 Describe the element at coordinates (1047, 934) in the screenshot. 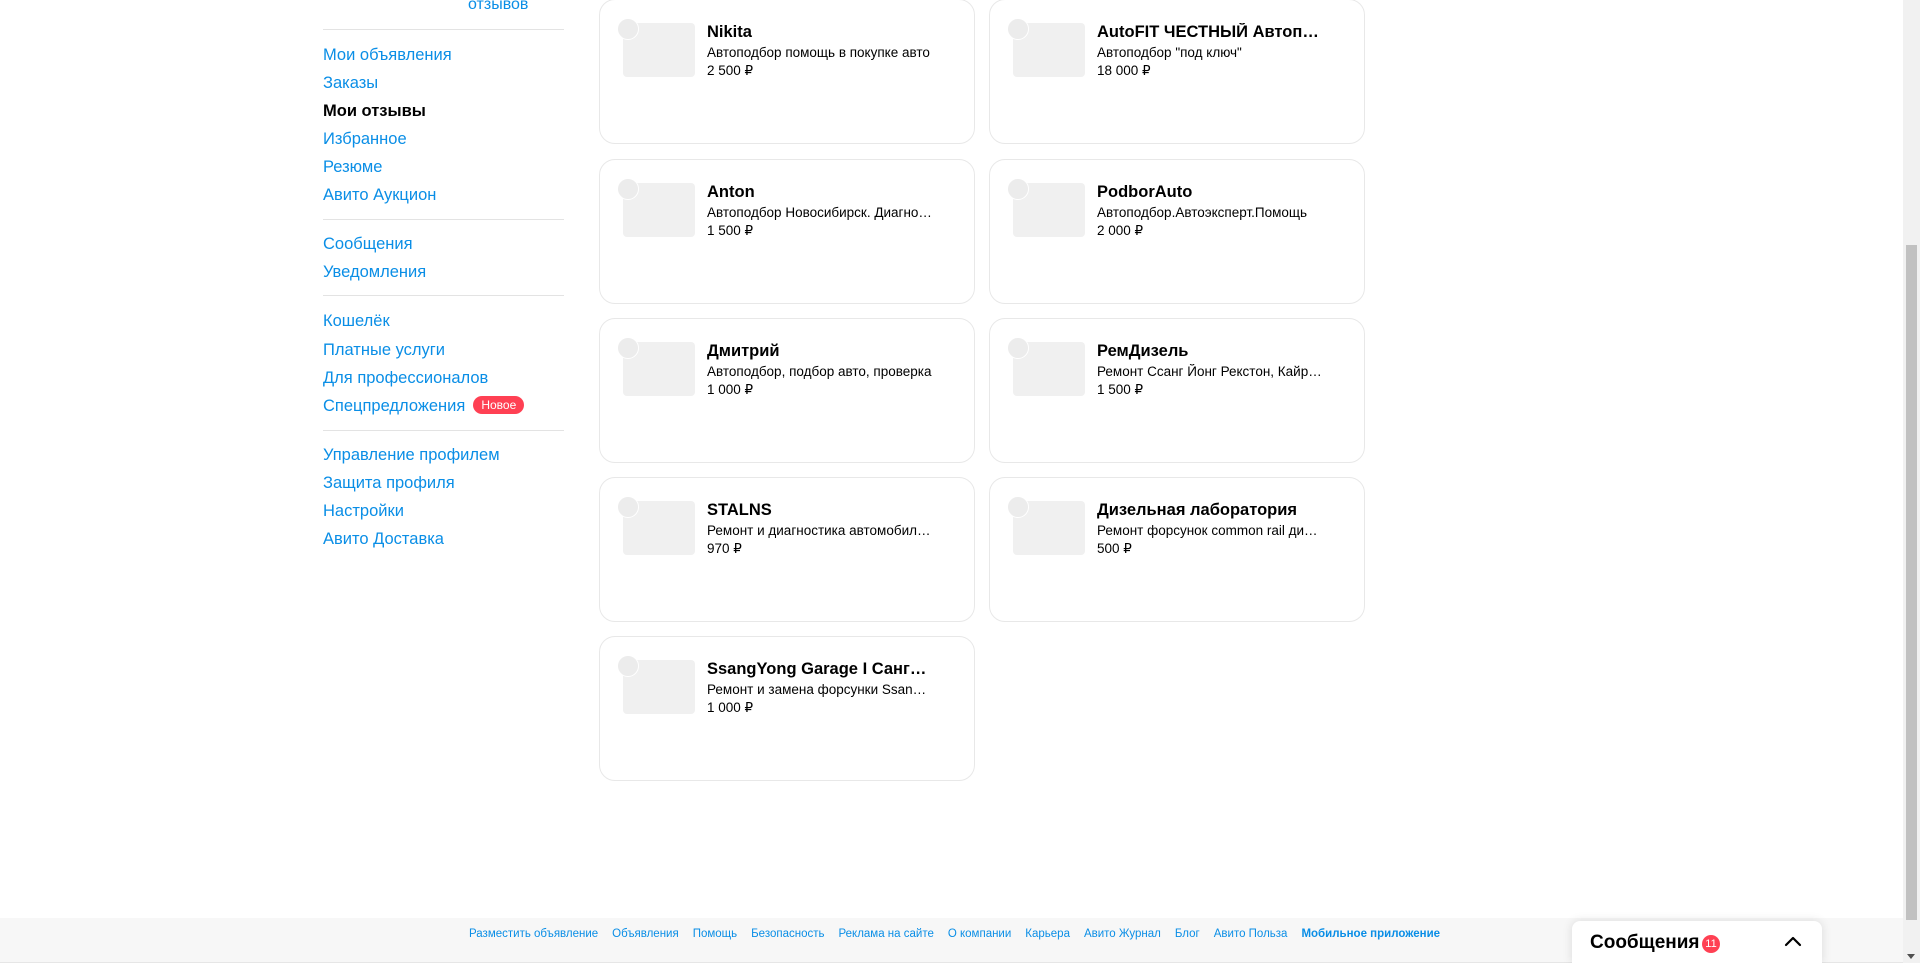

I see `footer-link-career: Карьера` at that location.